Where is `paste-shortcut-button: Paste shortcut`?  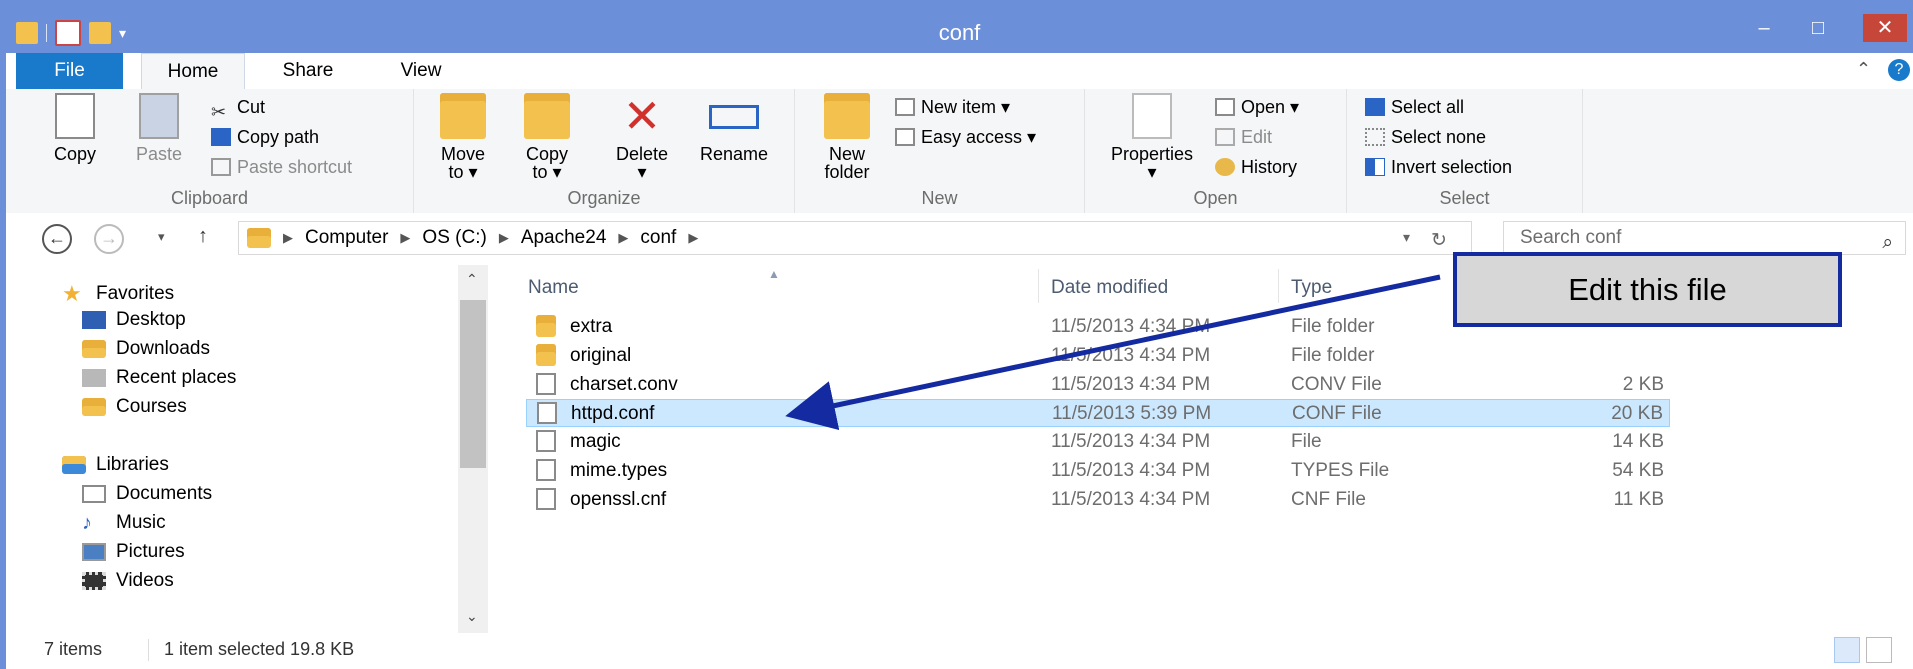
paste-shortcut-button: Paste shortcut is located at coordinates (281, 167).